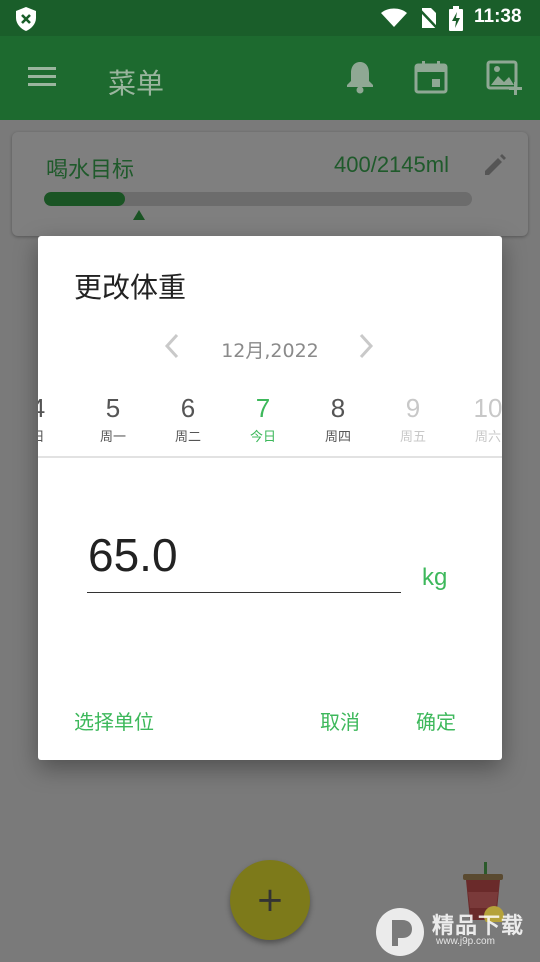  Describe the element at coordinates (435, 577) in the screenshot. I see `weight-unit: kg` at that location.